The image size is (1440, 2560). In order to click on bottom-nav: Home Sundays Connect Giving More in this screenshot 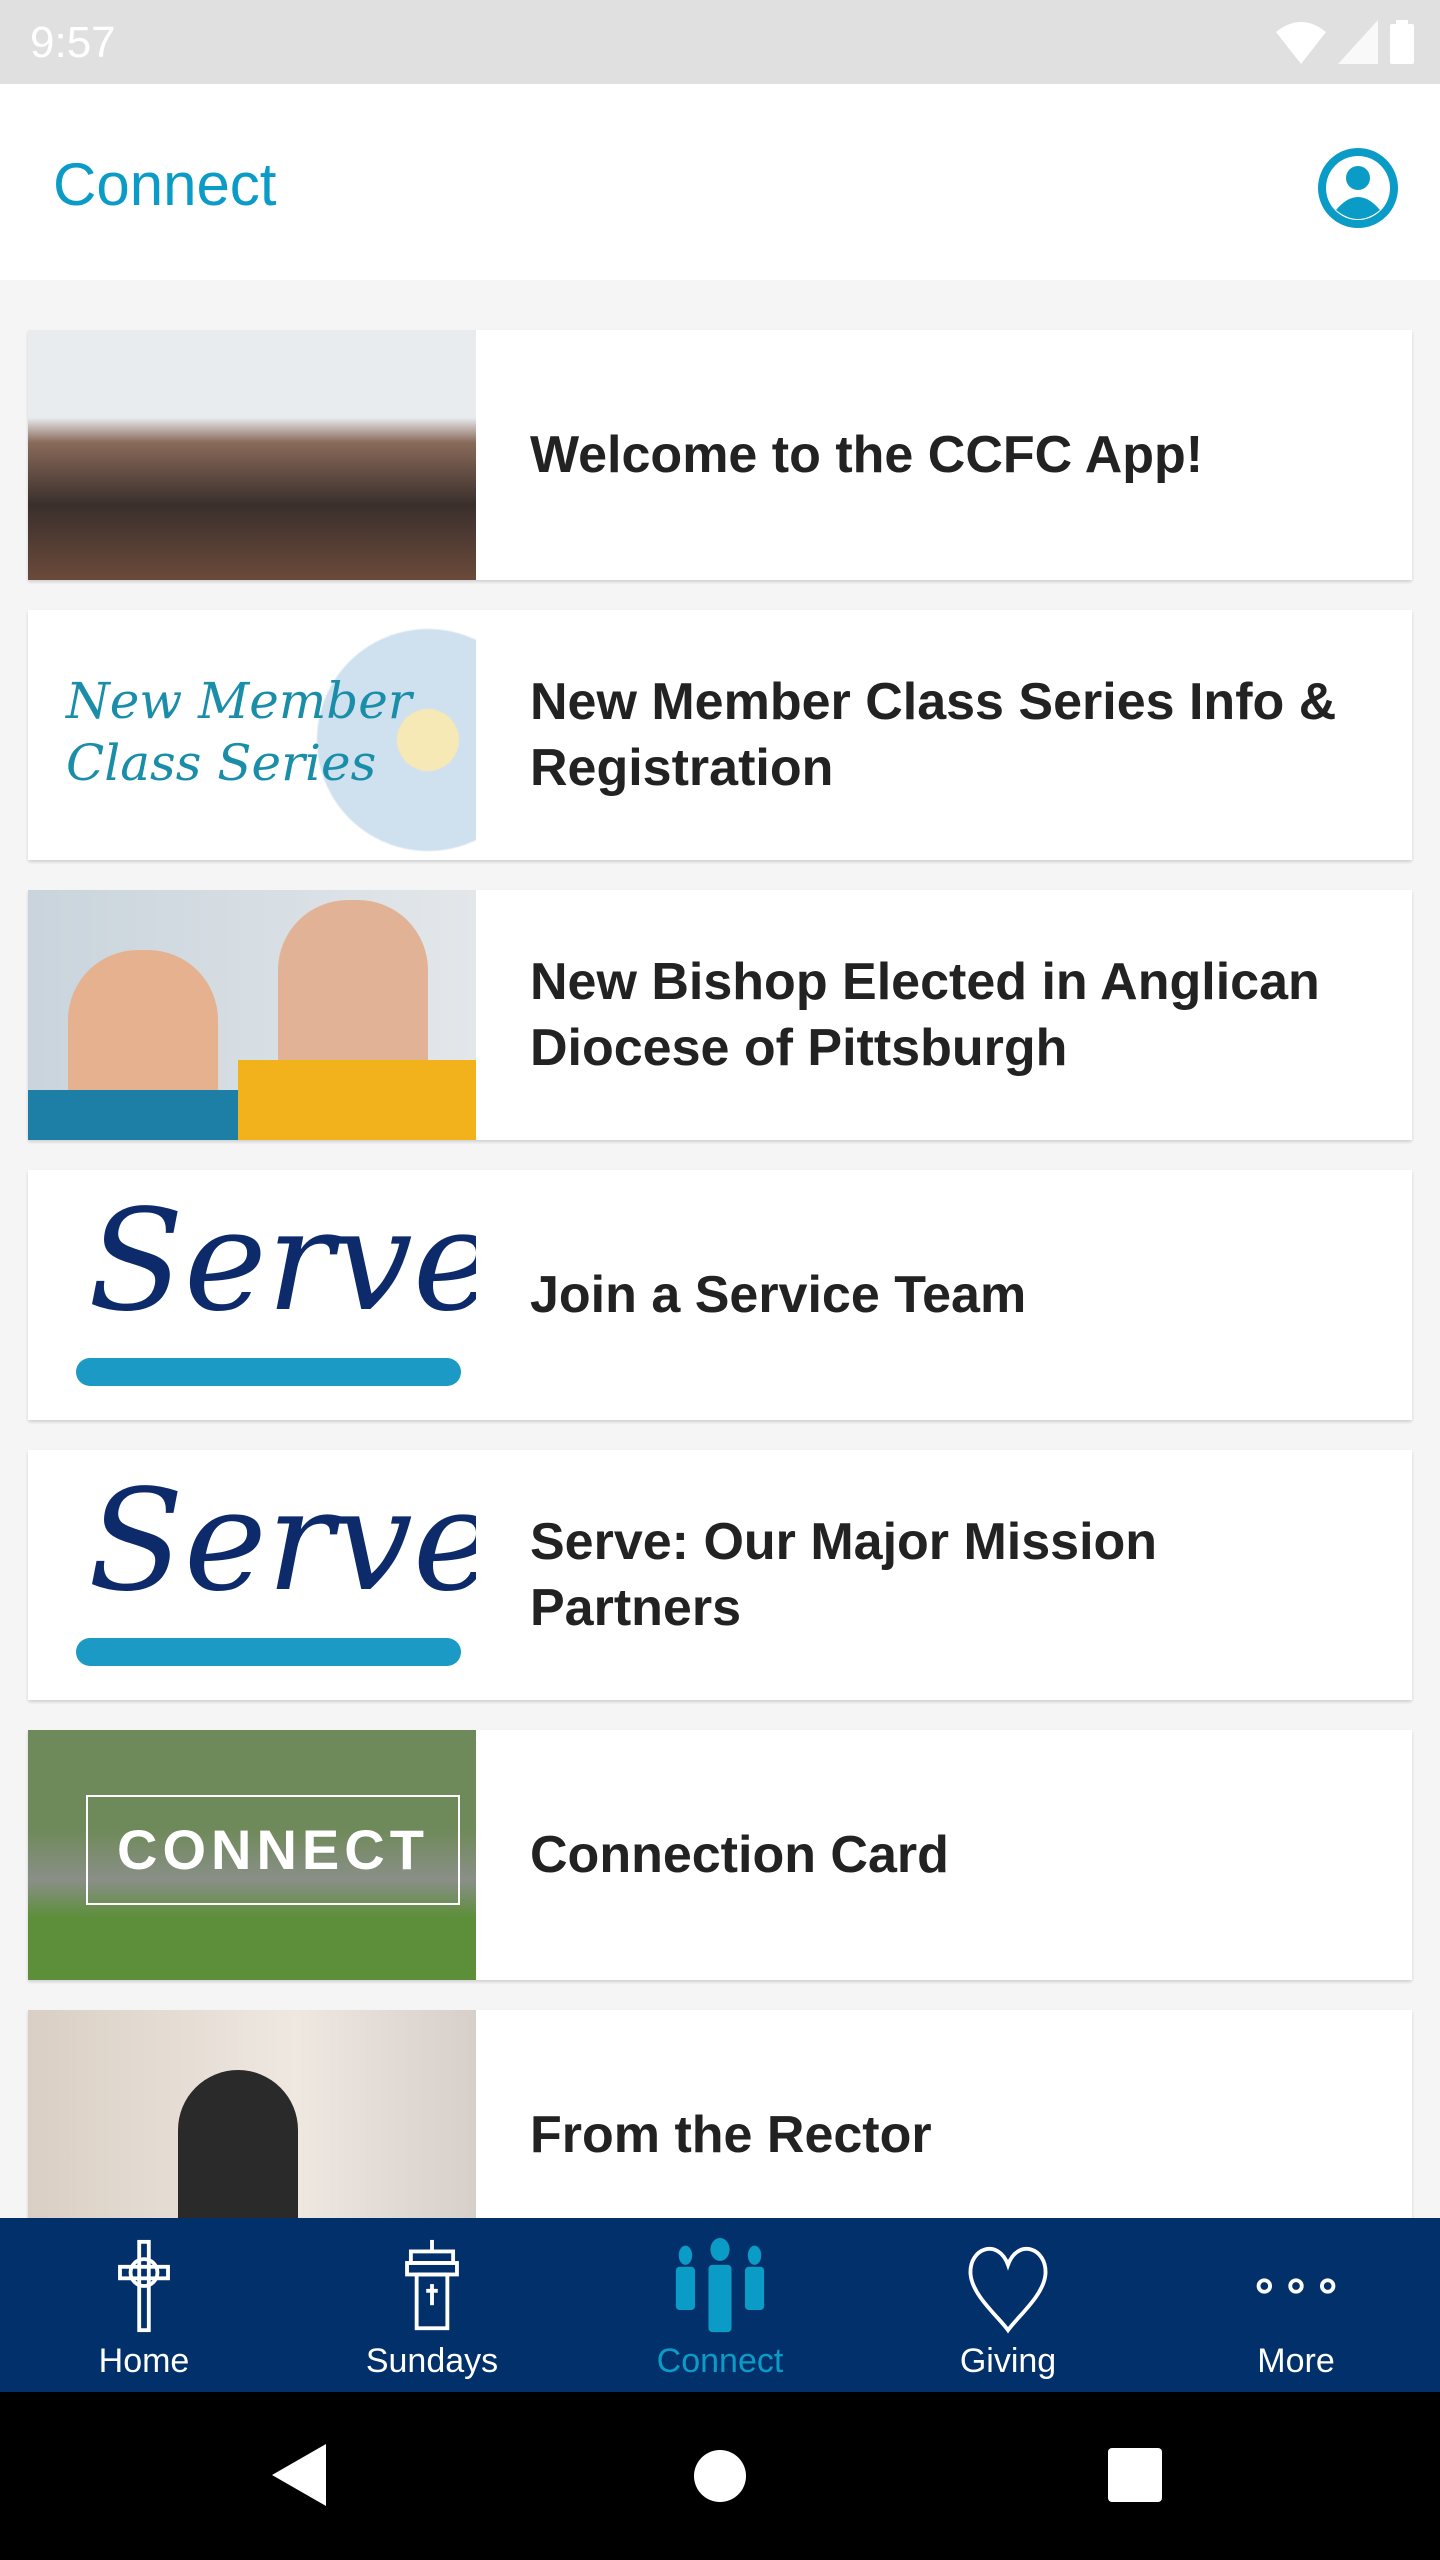, I will do `click(720, 2305)`.